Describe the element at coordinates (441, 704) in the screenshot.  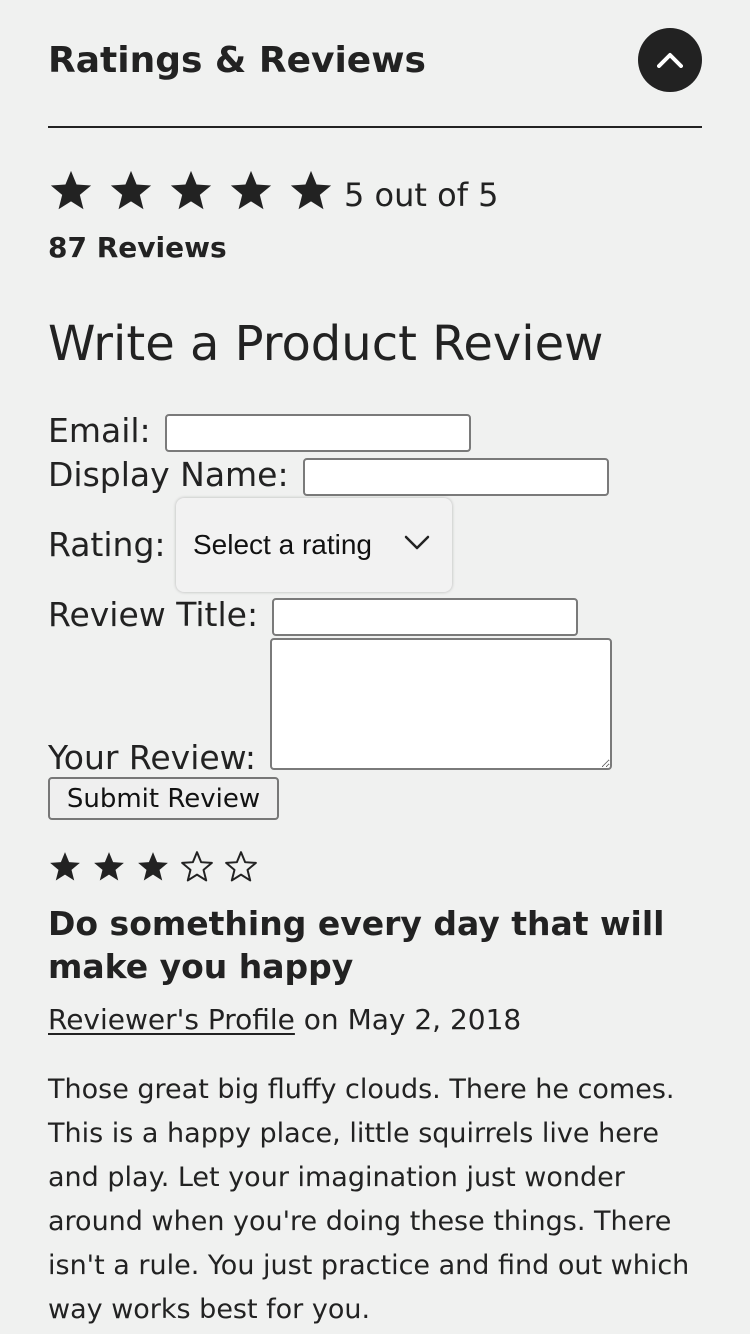
I see `review-textarea` at that location.